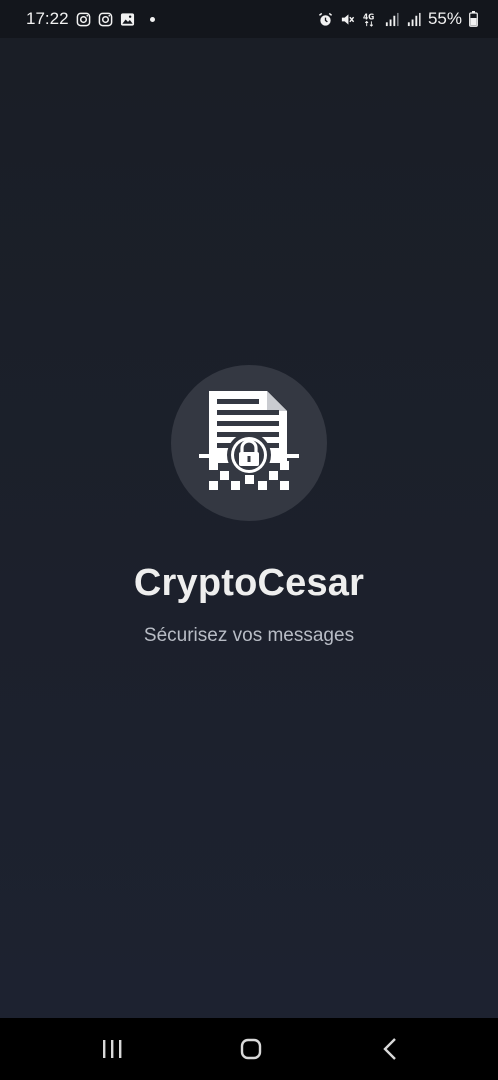 The height and width of the screenshot is (1080, 498). What do you see at coordinates (325, 19) in the screenshot?
I see `alarm-icon` at bounding box center [325, 19].